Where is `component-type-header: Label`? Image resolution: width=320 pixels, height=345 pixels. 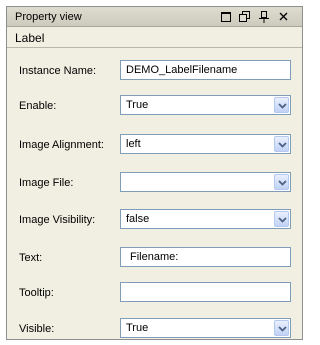 component-type-header: Label is located at coordinates (154, 38).